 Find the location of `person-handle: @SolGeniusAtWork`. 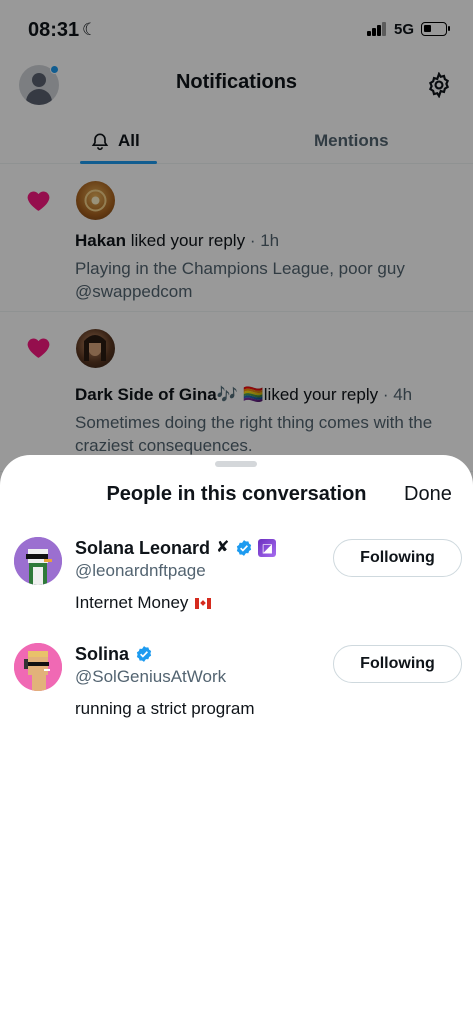

person-handle: @SolGeniusAtWork is located at coordinates (151, 676).